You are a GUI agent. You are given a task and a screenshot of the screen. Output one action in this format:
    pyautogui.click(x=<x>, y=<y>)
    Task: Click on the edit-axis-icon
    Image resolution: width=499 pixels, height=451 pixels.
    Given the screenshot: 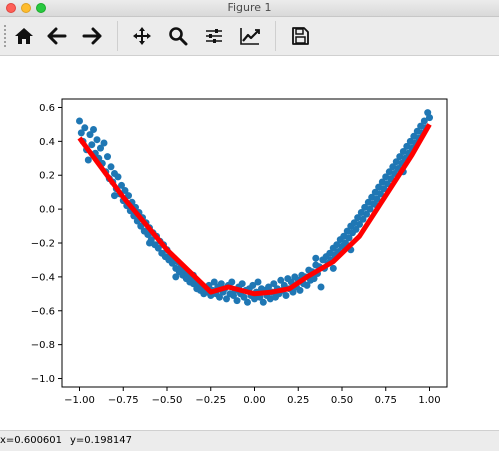 What is the action you would take?
    pyautogui.click(x=250, y=36)
    